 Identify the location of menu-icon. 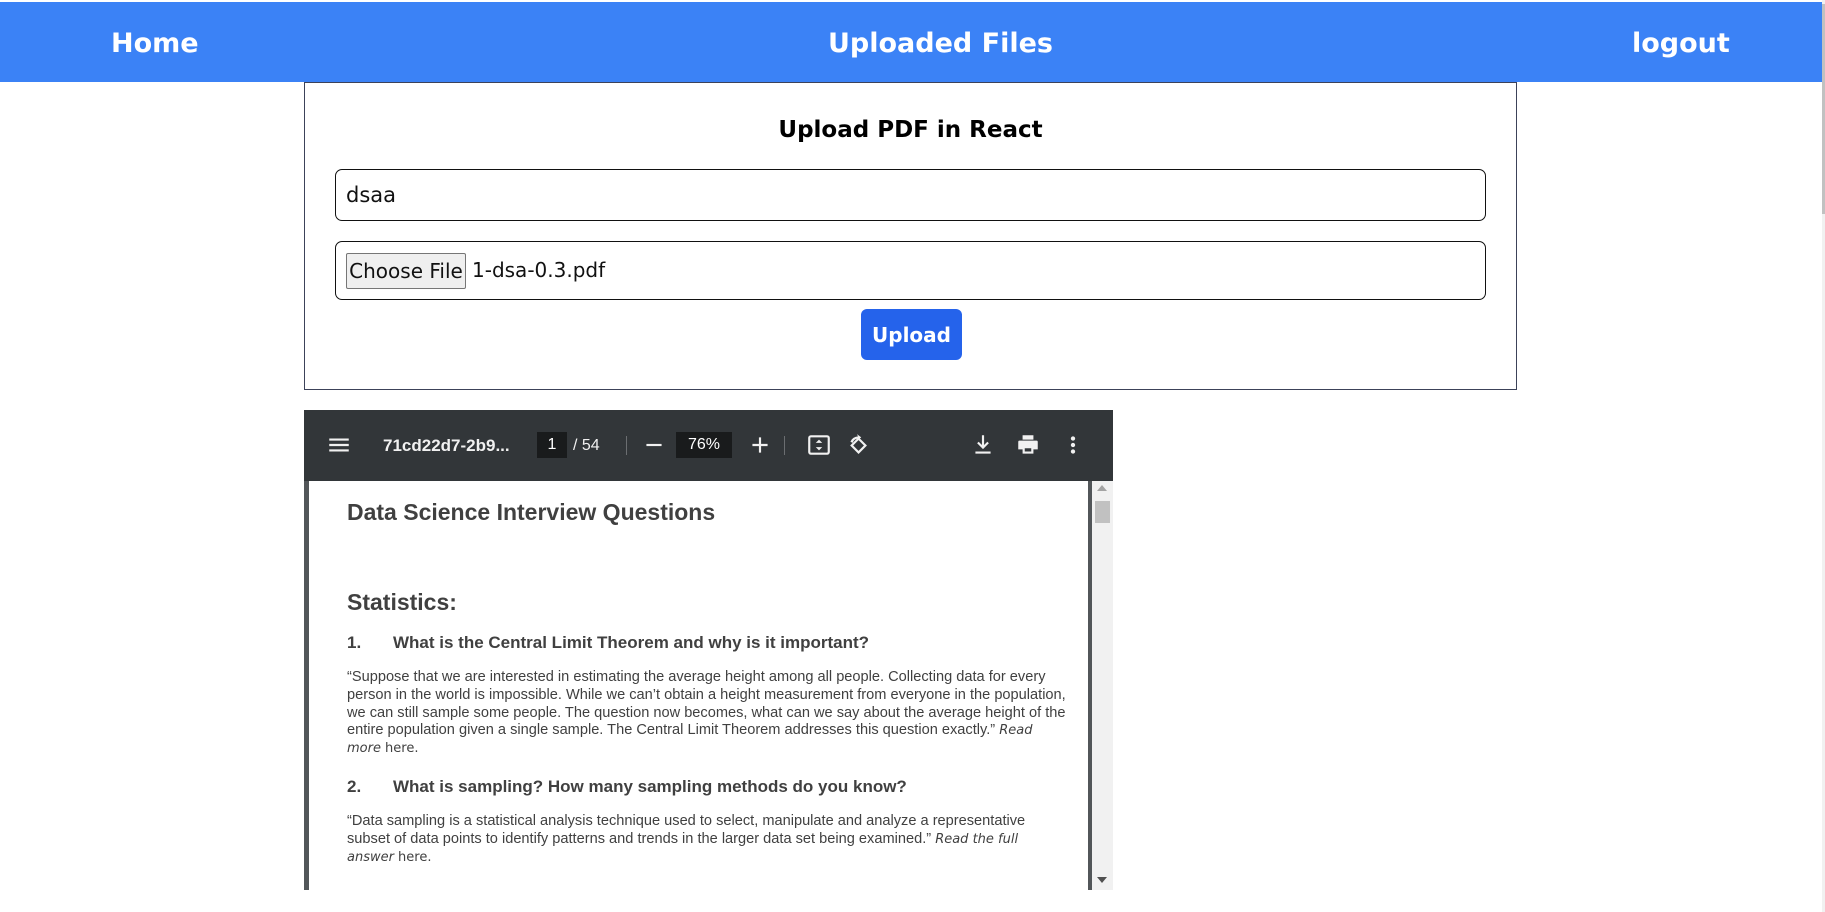
(339, 445).